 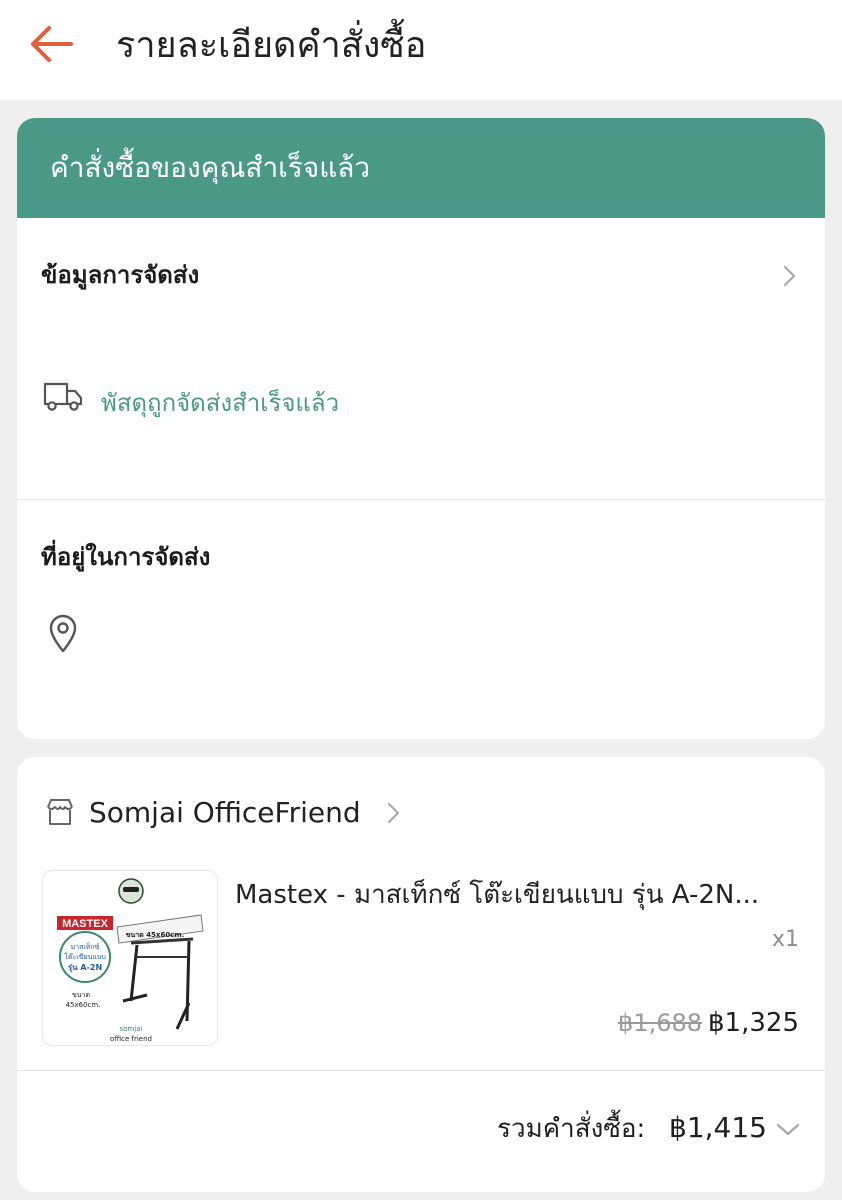 What do you see at coordinates (421, 499) in the screenshot?
I see `section-divider` at bounding box center [421, 499].